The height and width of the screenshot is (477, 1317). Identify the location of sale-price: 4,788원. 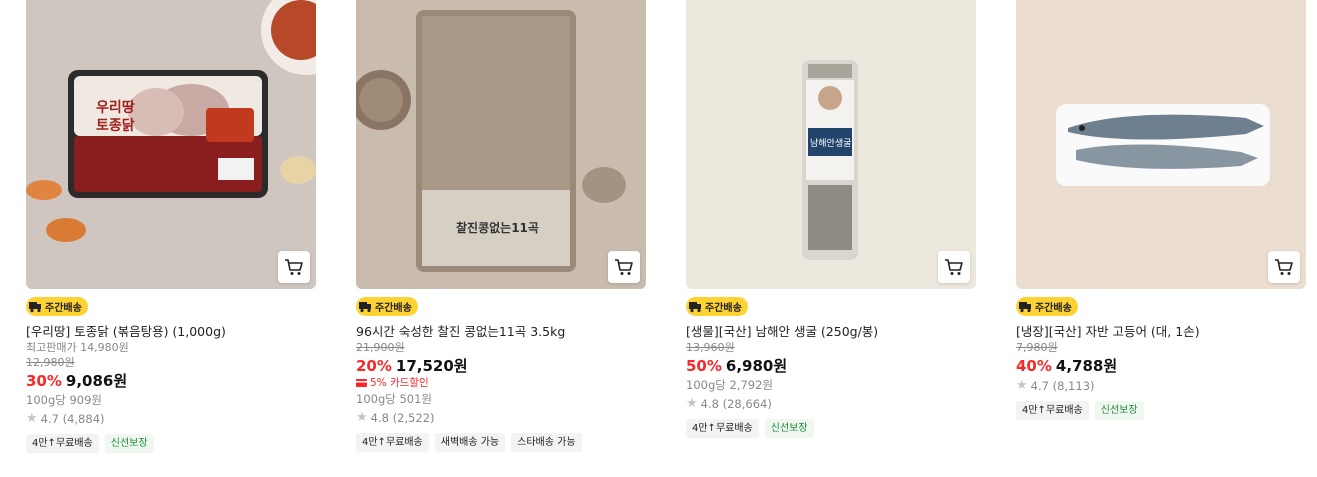
(1086, 366).